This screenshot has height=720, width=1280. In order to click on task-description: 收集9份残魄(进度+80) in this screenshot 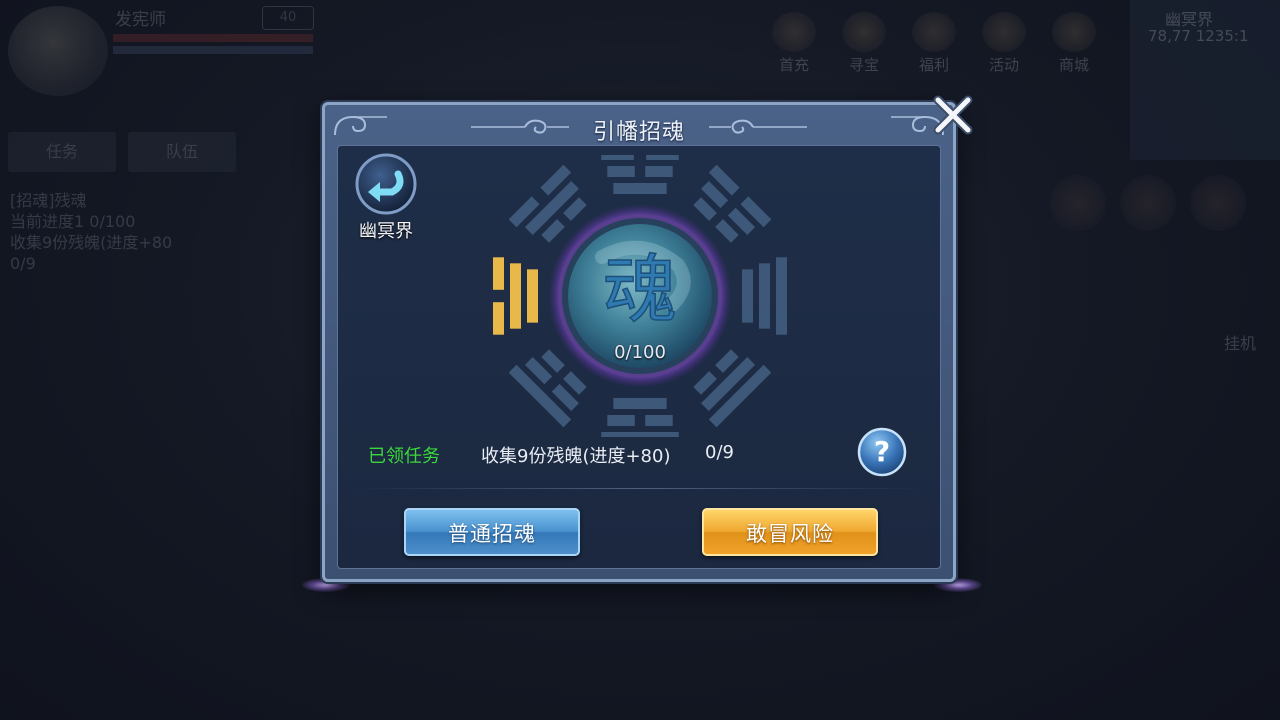, I will do `click(576, 456)`.